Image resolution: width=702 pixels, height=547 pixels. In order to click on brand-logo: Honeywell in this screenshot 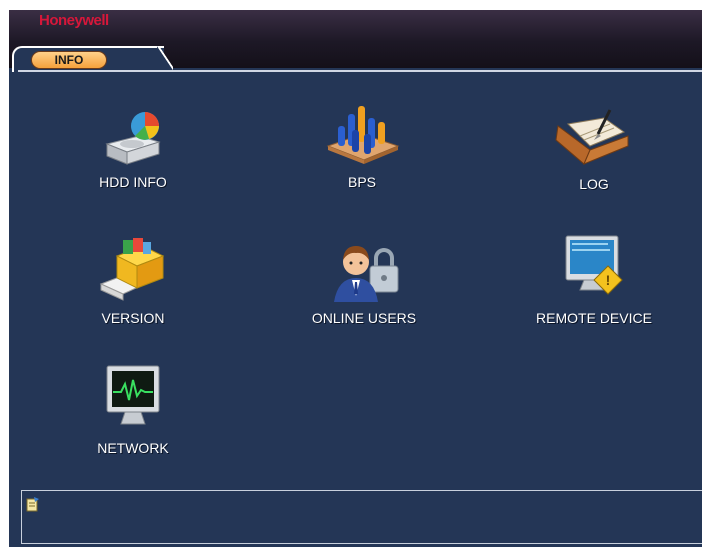, I will do `click(74, 20)`.